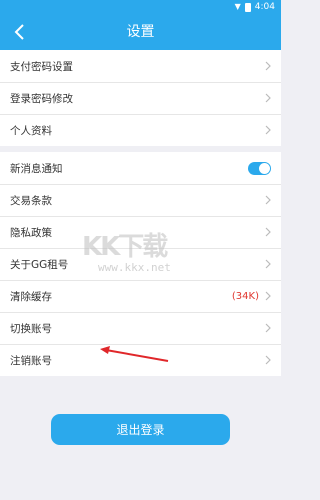 This screenshot has height=500, width=320. What do you see at coordinates (237, 6) in the screenshot?
I see `wifi-icon: ▼` at bounding box center [237, 6].